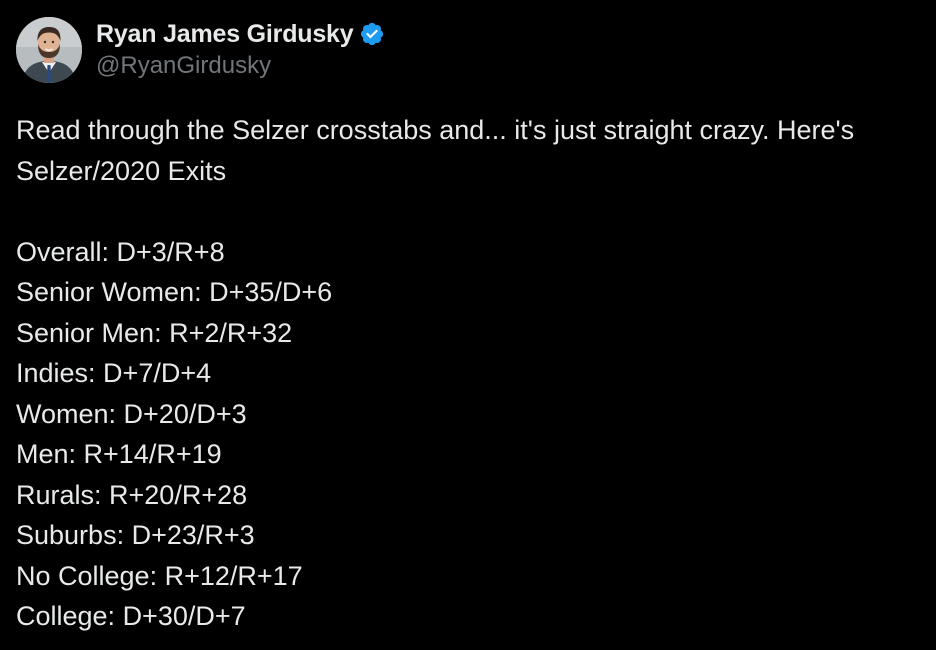  I want to click on author-display-name: Ryan James Girdusky, so click(225, 34).